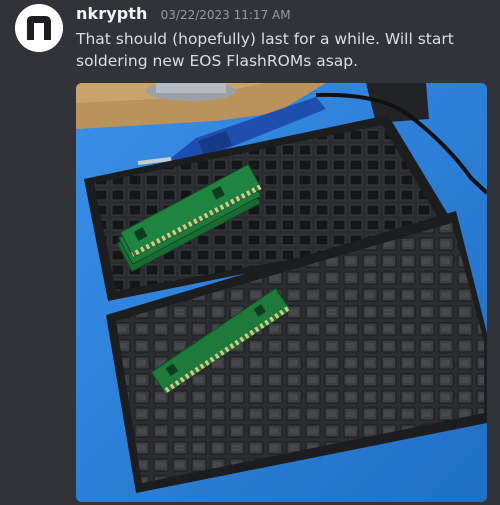 This screenshot has height=505, width=500. I want to click on user-avatar, so click(39, 28).